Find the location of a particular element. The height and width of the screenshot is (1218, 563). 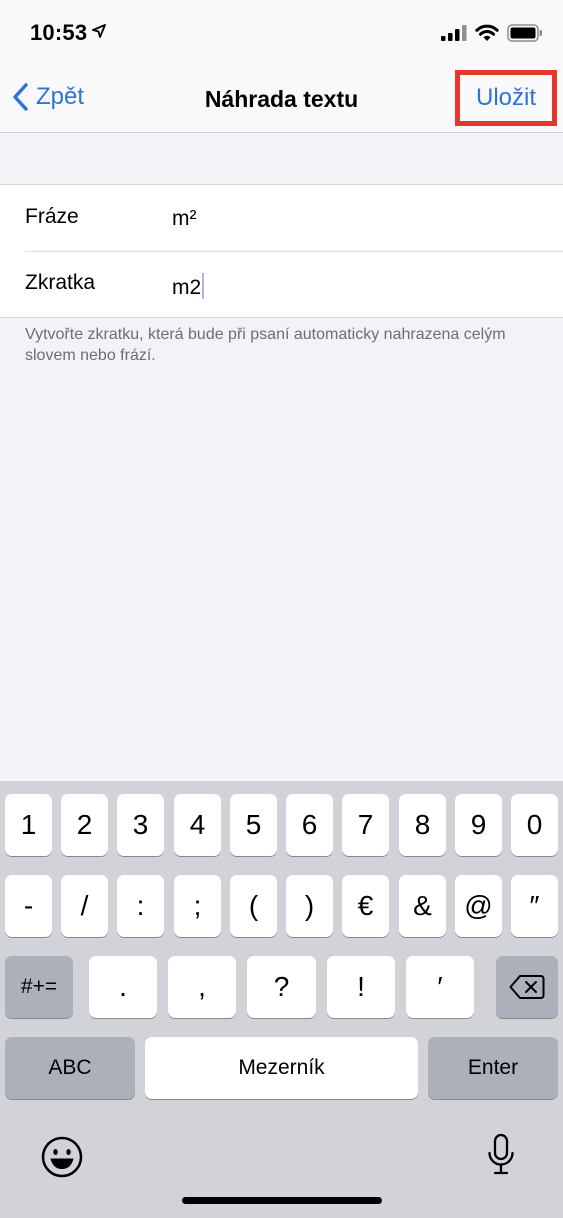

key-symbols-switch: #+= is located at coordinates (39, 987).